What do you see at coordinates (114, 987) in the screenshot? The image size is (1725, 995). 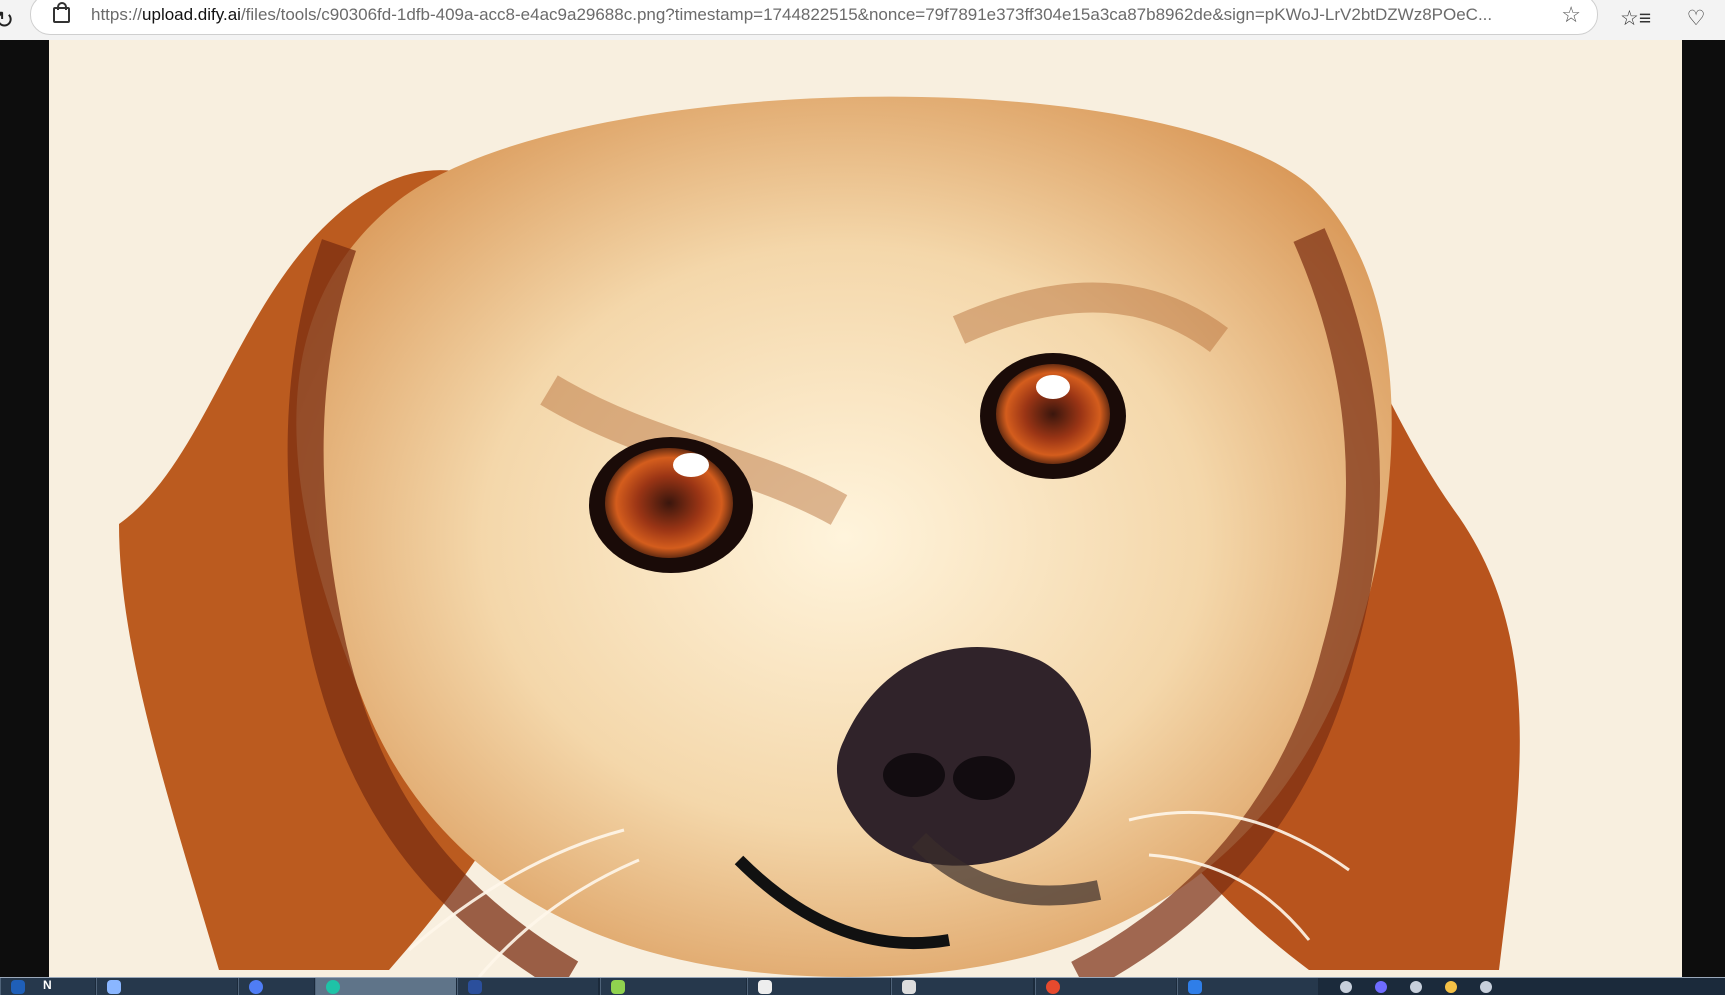 I see `arrow-app-icon` at bounding box center [114, 987].